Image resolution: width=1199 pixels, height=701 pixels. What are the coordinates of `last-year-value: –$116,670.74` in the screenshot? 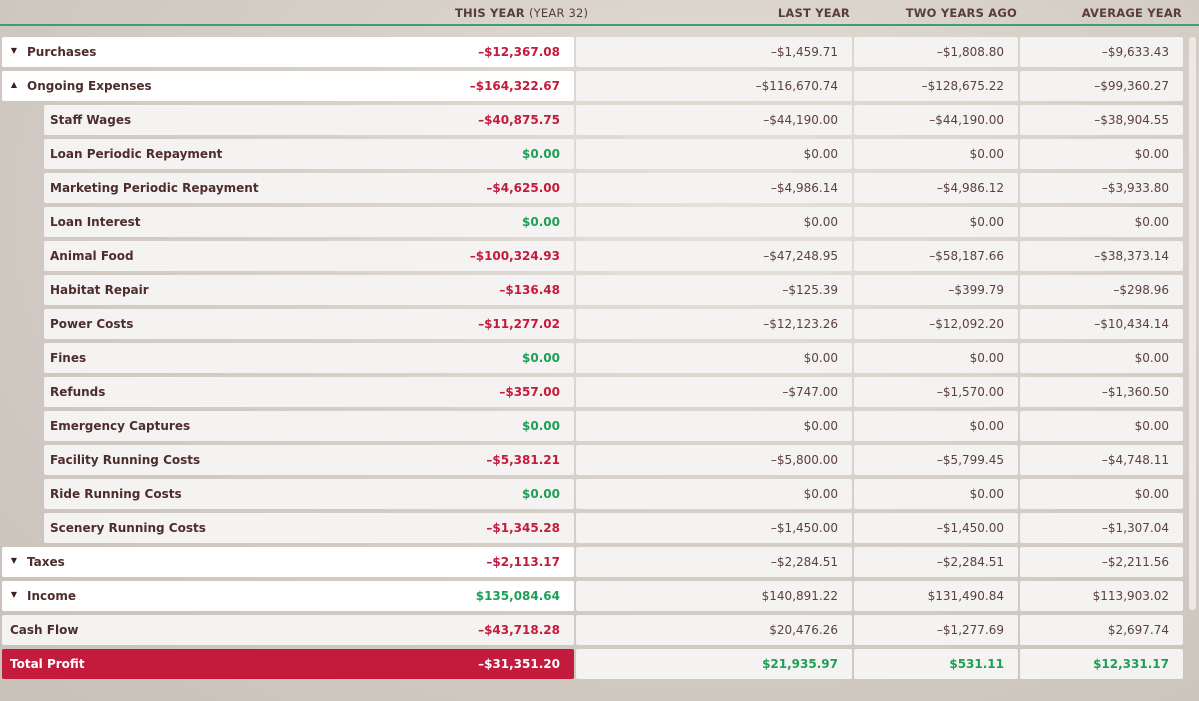 It's located at (796, 86).